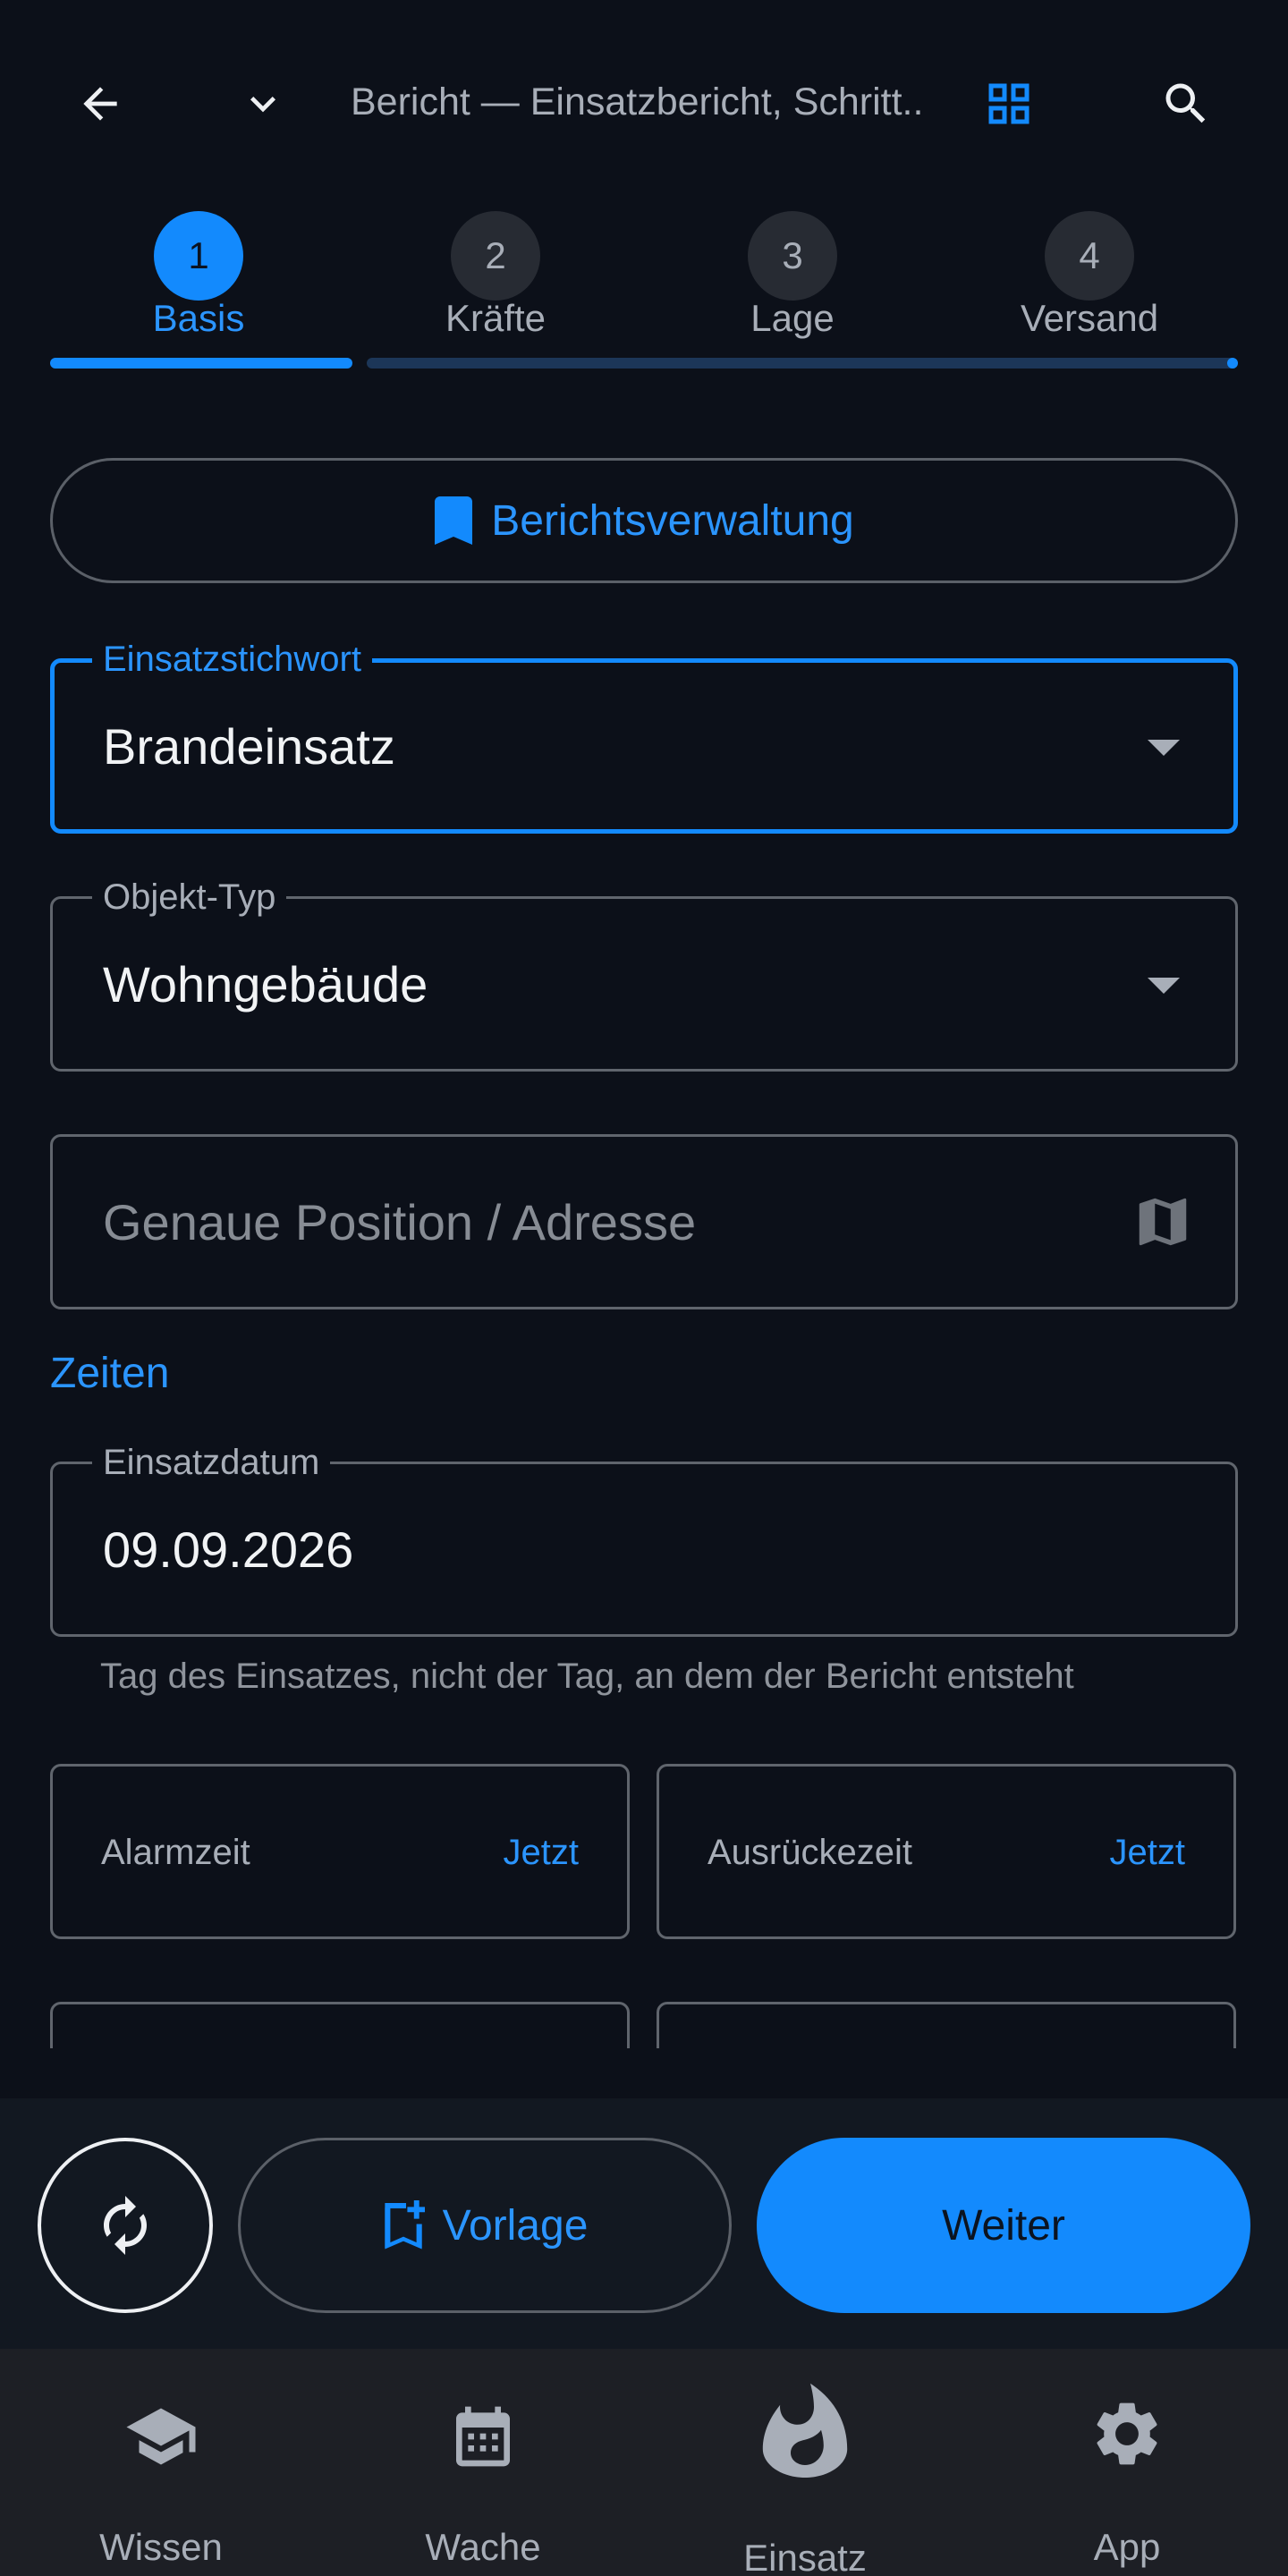  I want to click on alarm-time-now-button: Jetzt, so click(541, 1852).